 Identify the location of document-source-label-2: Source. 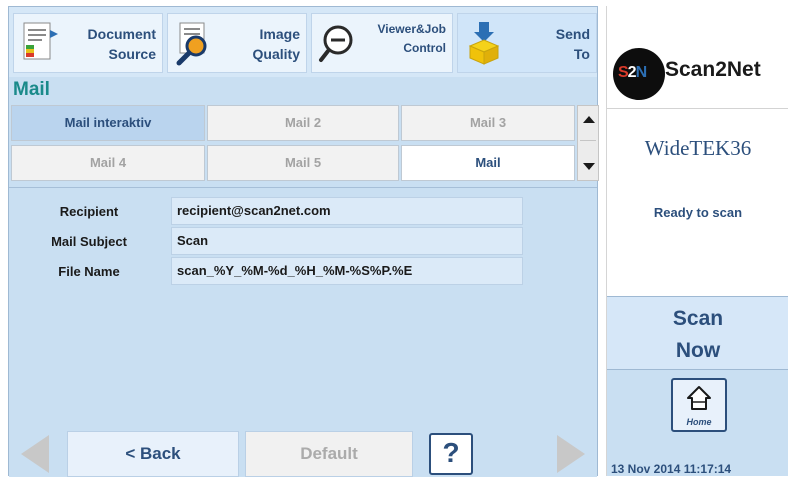
(132, 54).